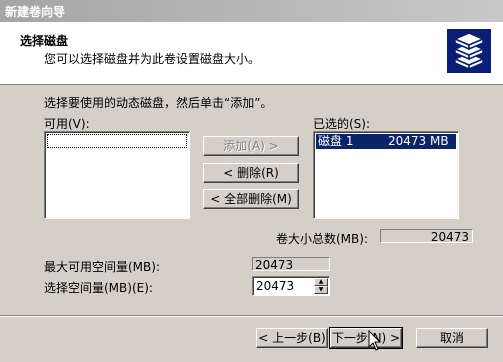 The image size is (503, 362). I want to click on selected-disks-list: 磁盘 1 20473 MB, so click(386, 175).